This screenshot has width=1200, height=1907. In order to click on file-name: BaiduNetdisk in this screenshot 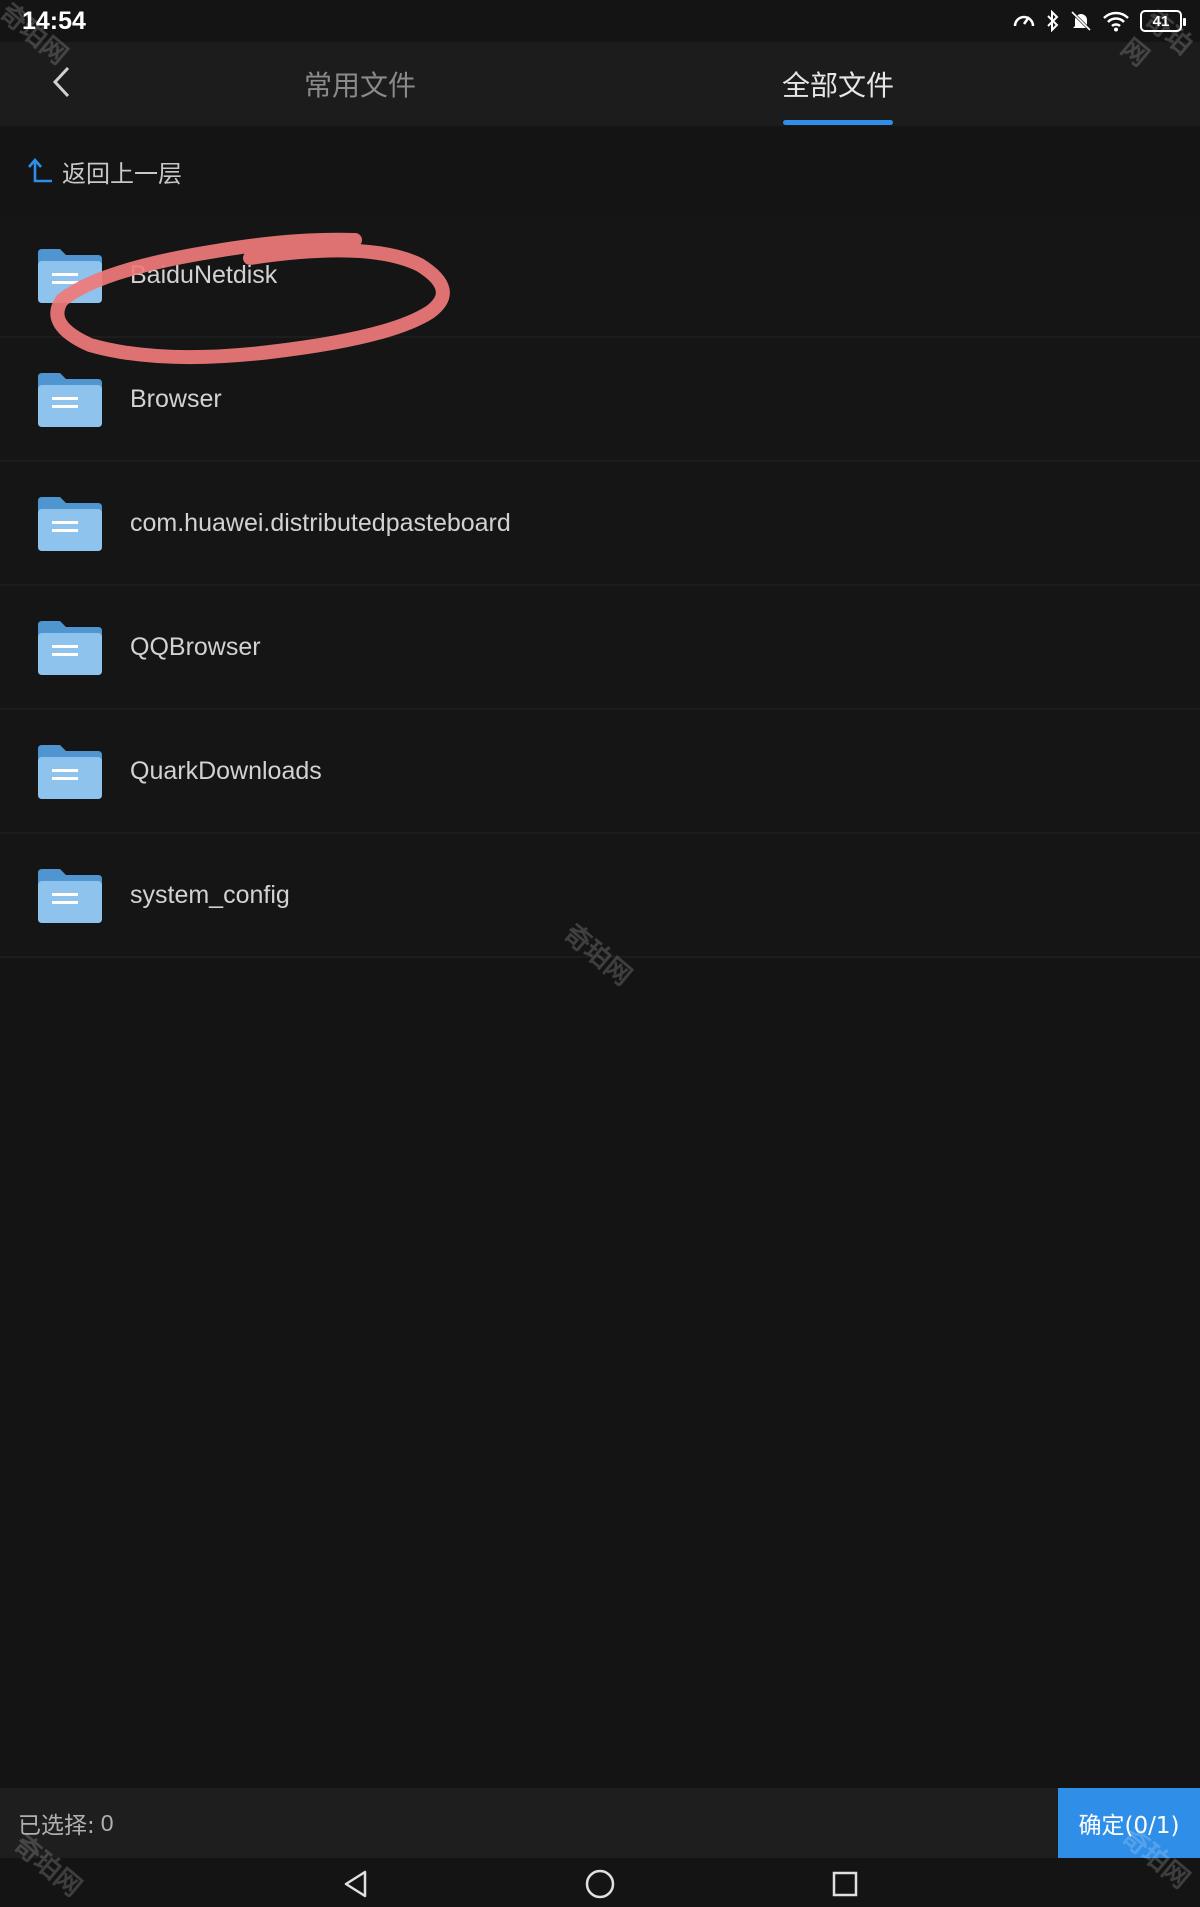, I will do `click(204, 274)`.